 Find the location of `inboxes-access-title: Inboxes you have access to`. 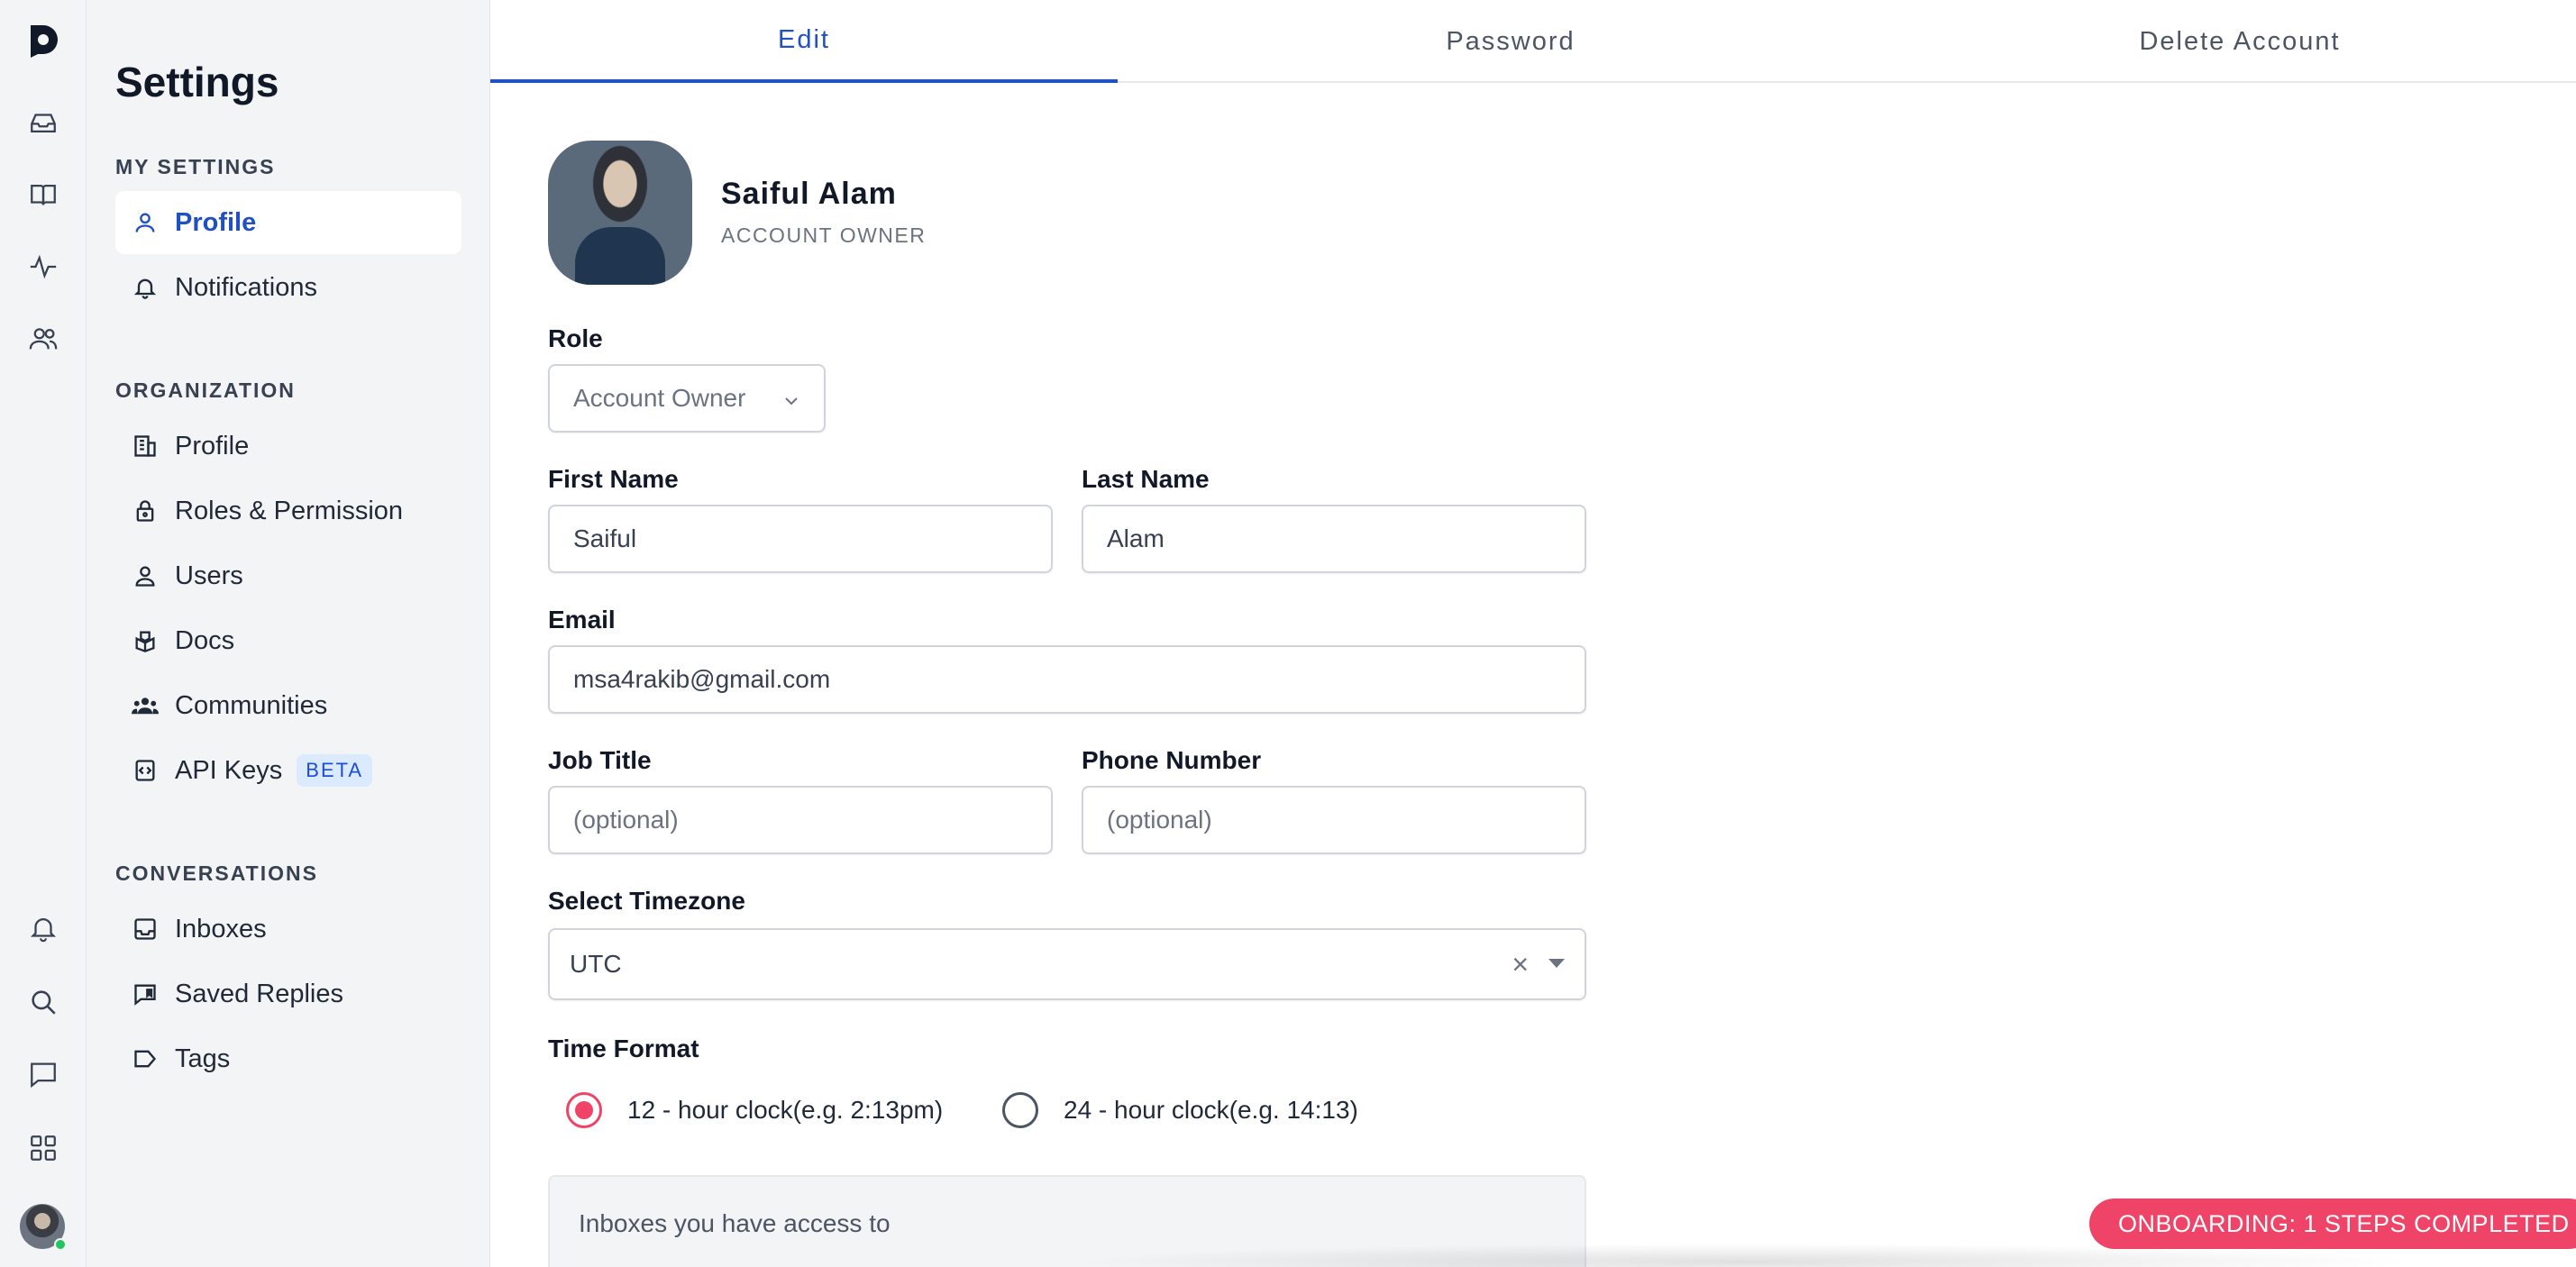

inboxes-access-title: Inboxes you have access to is located at coordinates (735, 1223).